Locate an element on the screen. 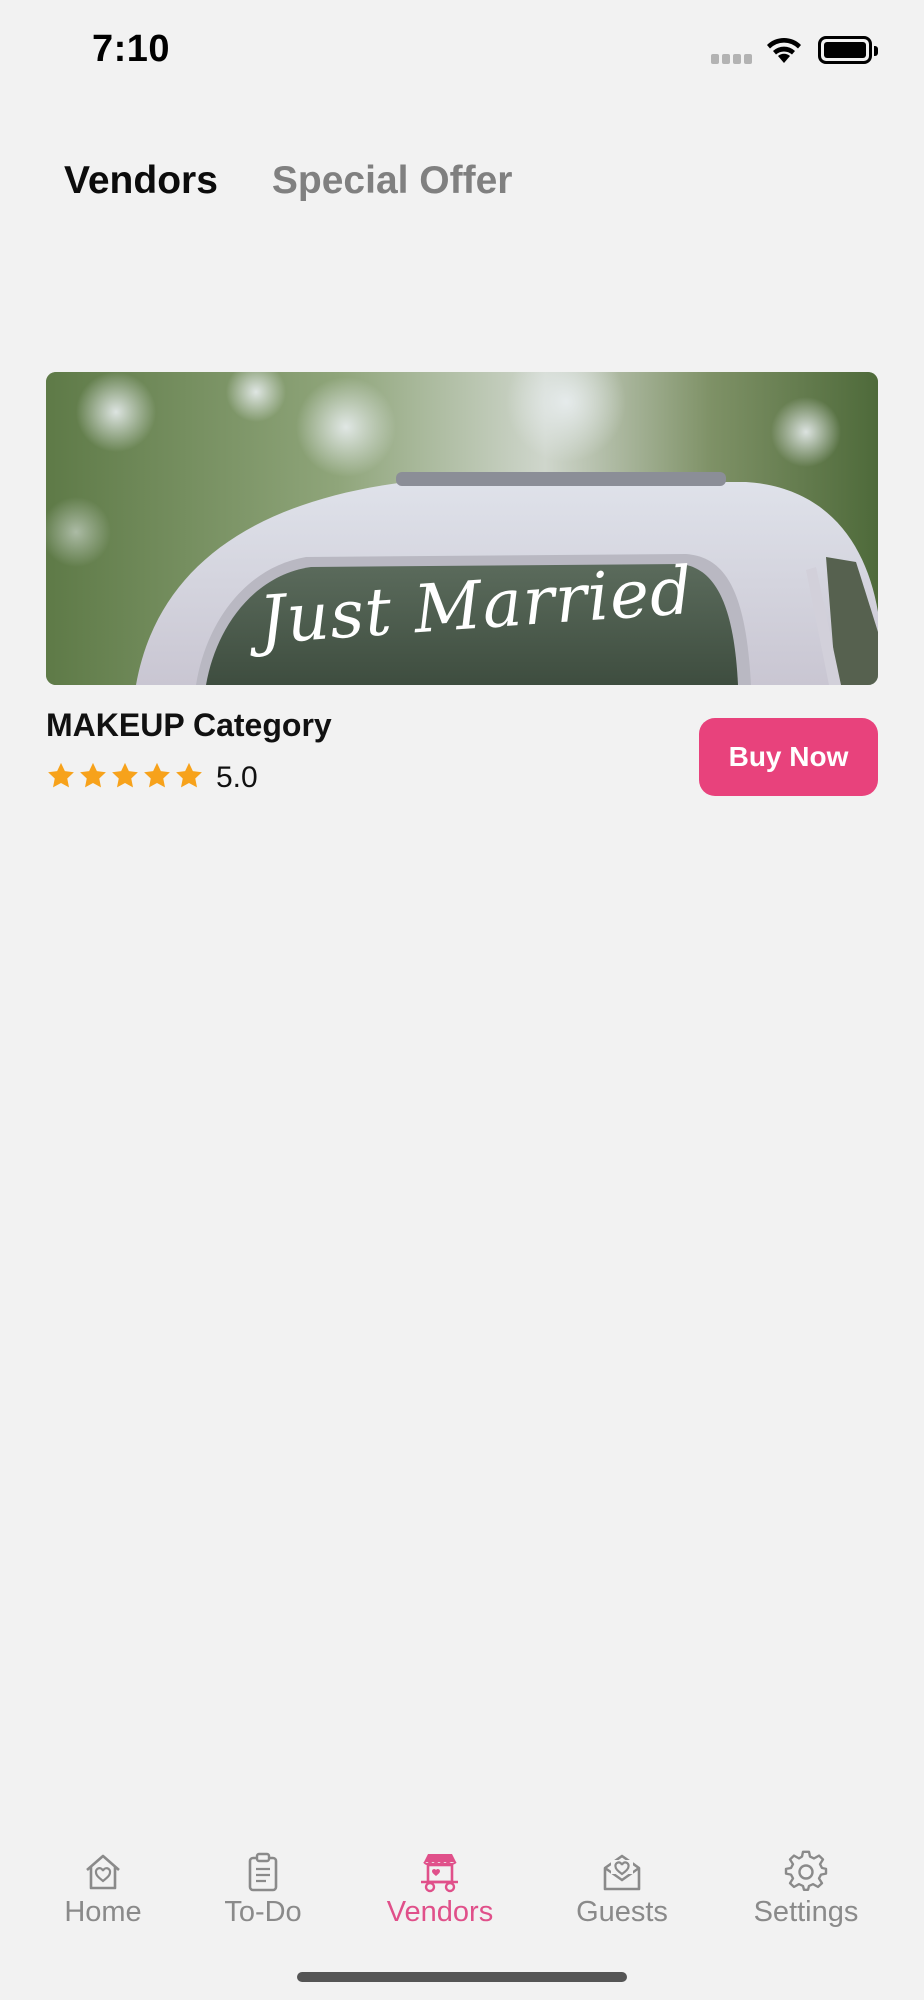 The width and height of the screenshot is (924, 2000). envelope-heart-icon is located at coordinates (622, 1872).